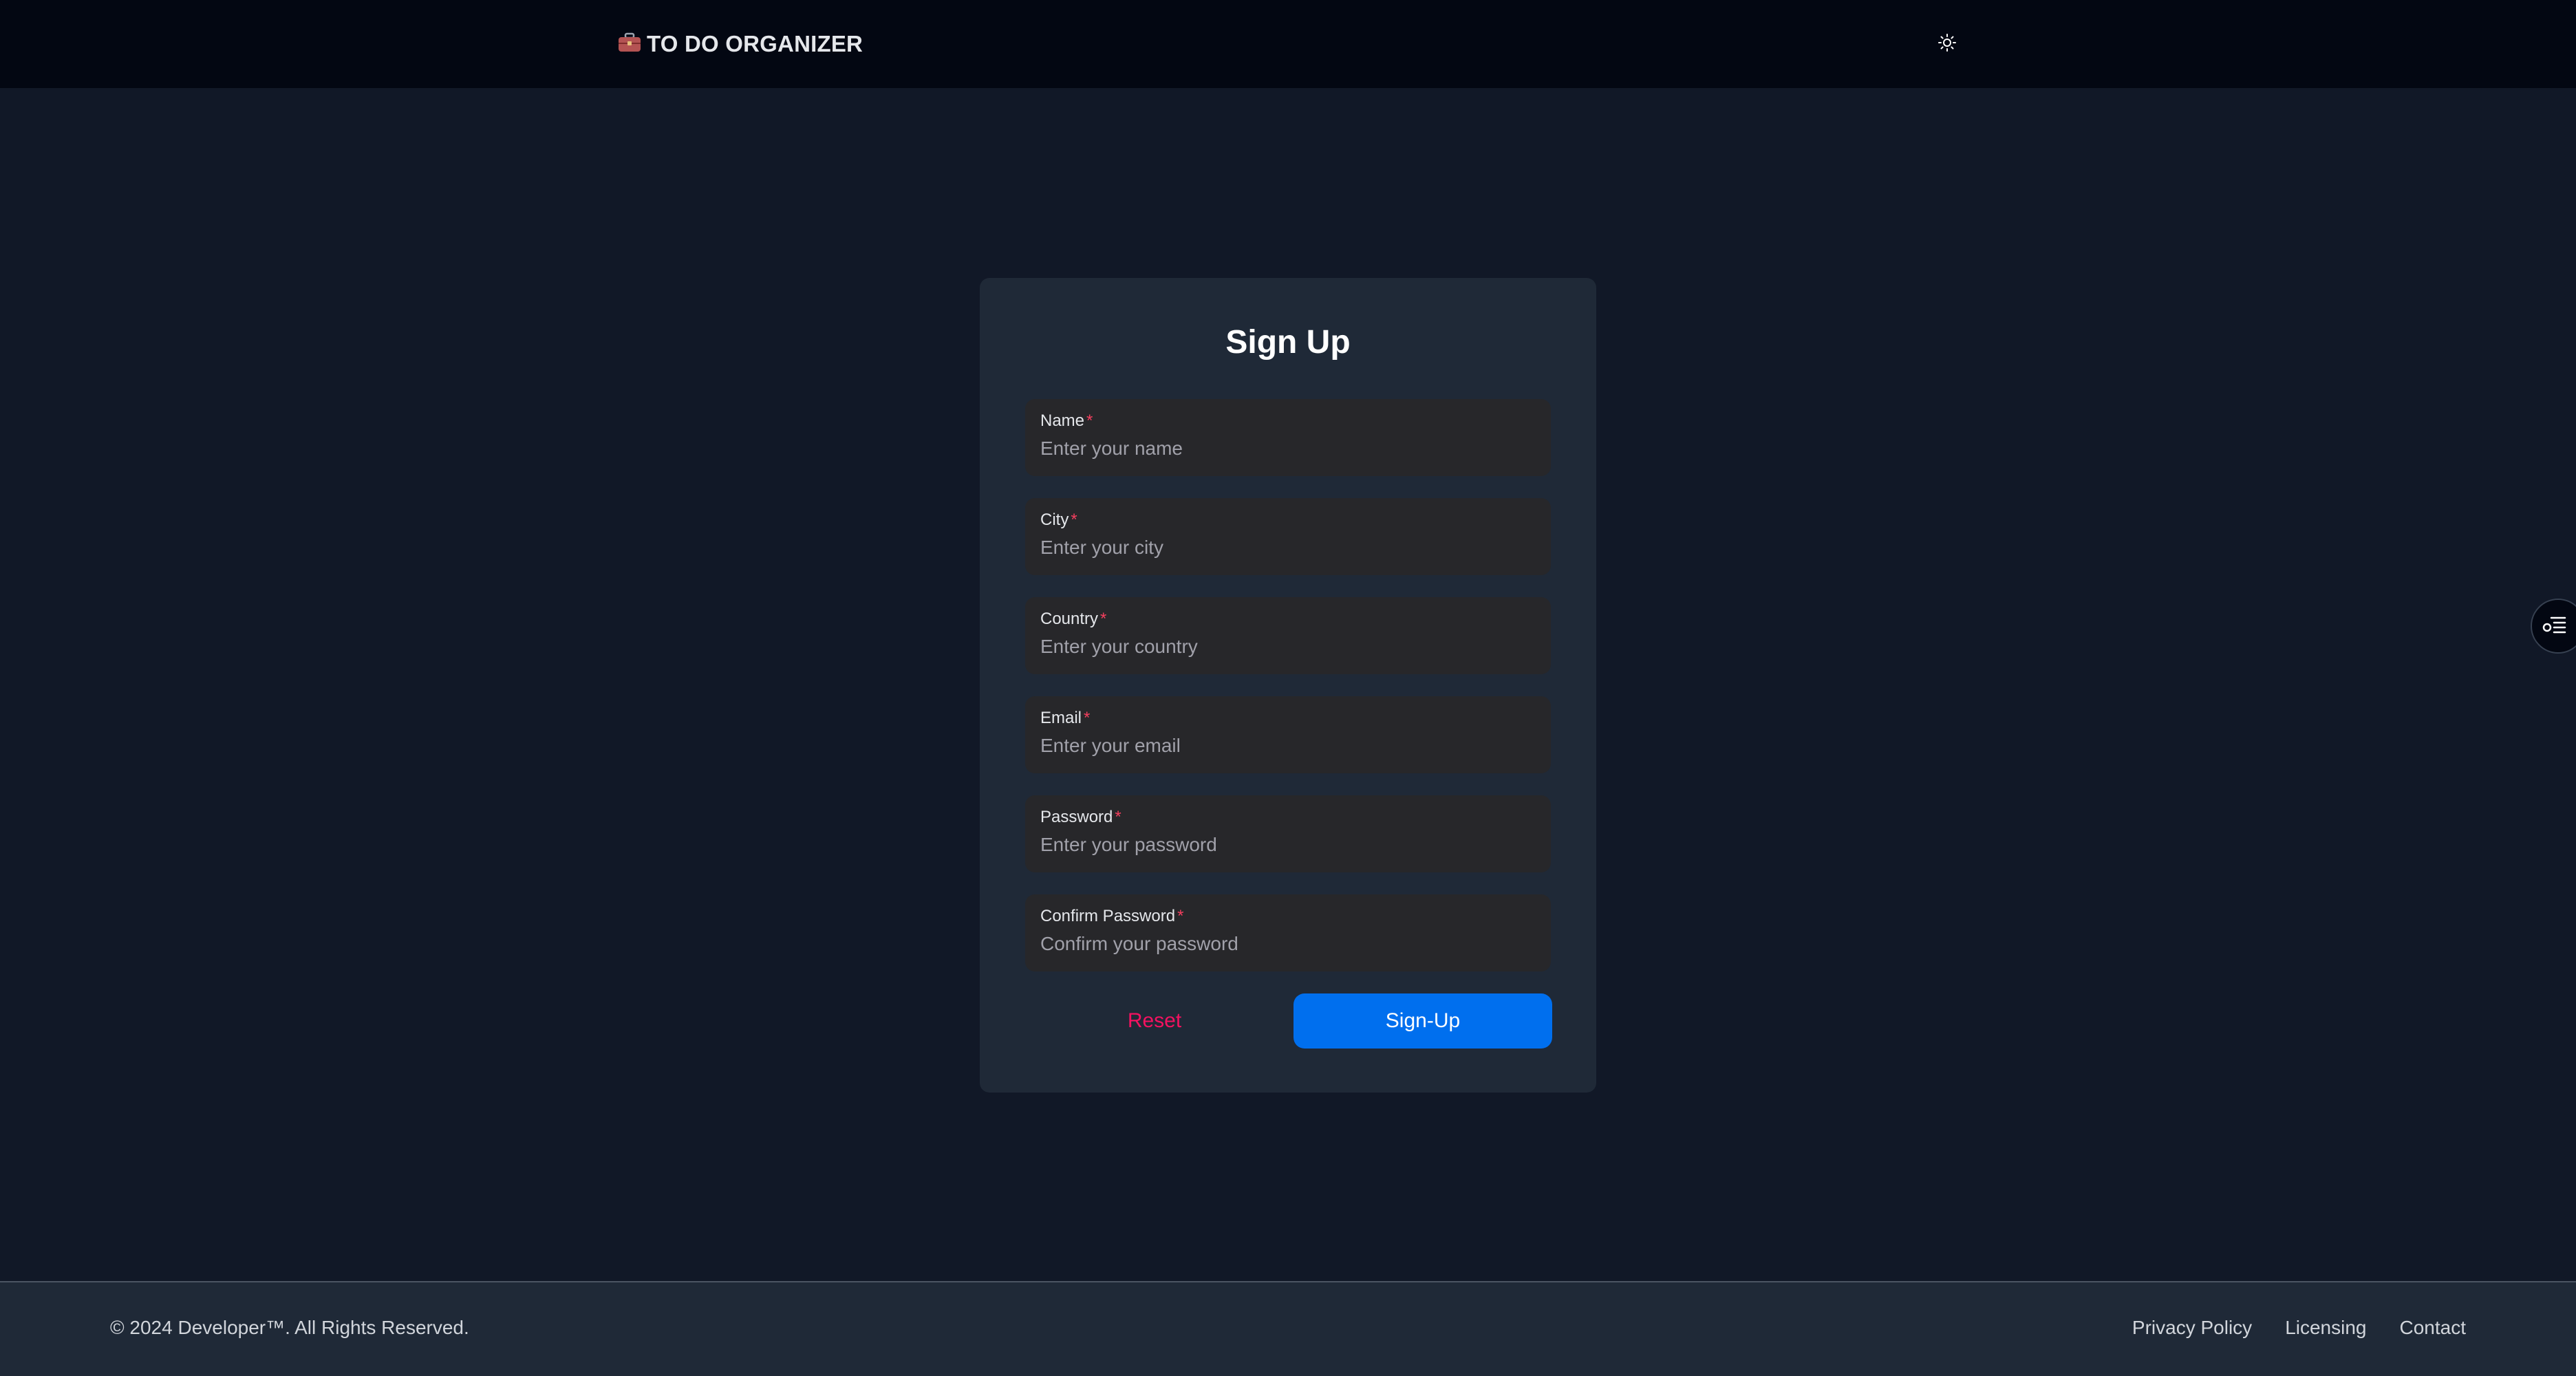  Describe the element at coordinates (2192, 1328) in the screenshot. I see `privacy-policy-link: Privacy Policy` at that location.